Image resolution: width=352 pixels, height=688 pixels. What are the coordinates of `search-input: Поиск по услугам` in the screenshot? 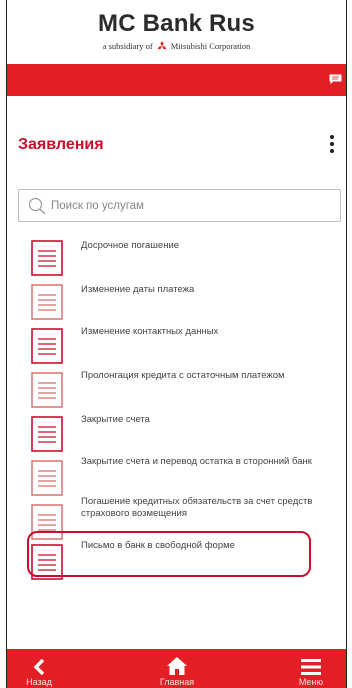 It's located at (179, 205).